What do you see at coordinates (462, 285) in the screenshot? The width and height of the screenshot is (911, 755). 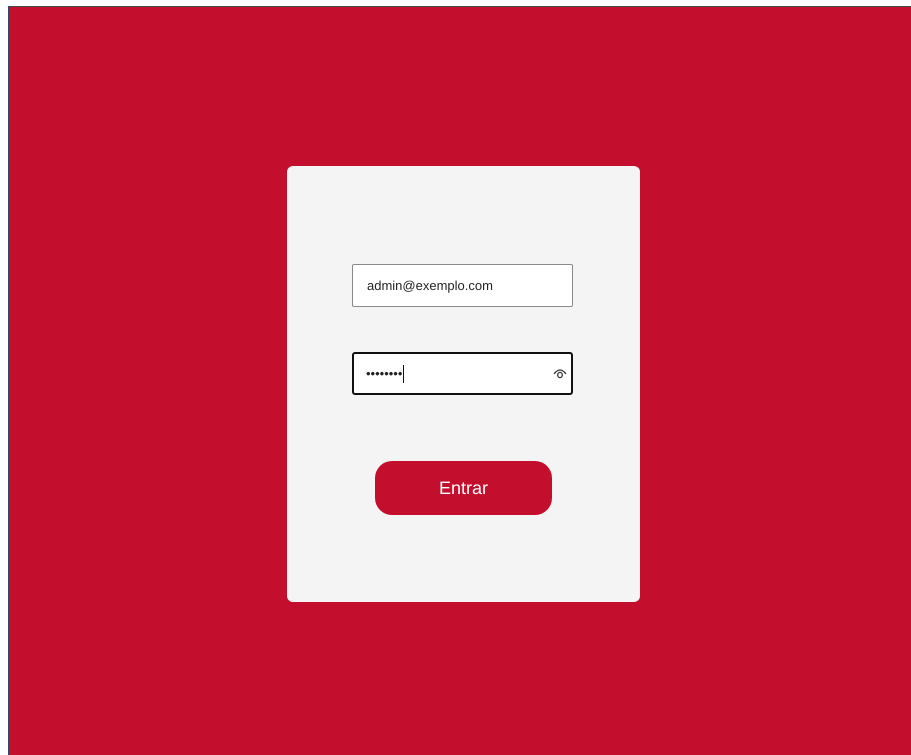 I see `email-field: admin@exemplo.com` at bounding box center [462, 285].